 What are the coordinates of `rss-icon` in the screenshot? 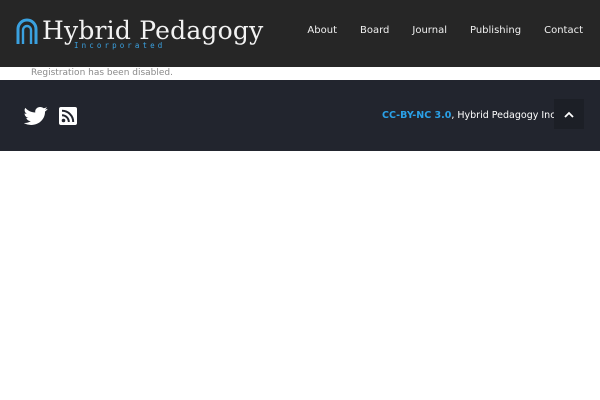 It's located at (68, 116).